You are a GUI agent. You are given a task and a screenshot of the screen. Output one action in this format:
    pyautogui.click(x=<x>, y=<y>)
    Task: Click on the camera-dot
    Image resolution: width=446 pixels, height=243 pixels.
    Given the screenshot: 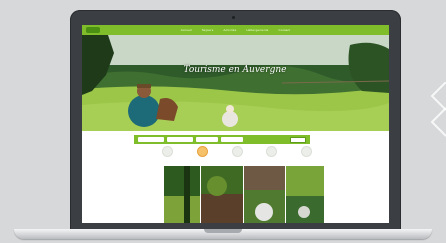 What is the action you would take?
    pyautogui.click(x=233, y=17)
    